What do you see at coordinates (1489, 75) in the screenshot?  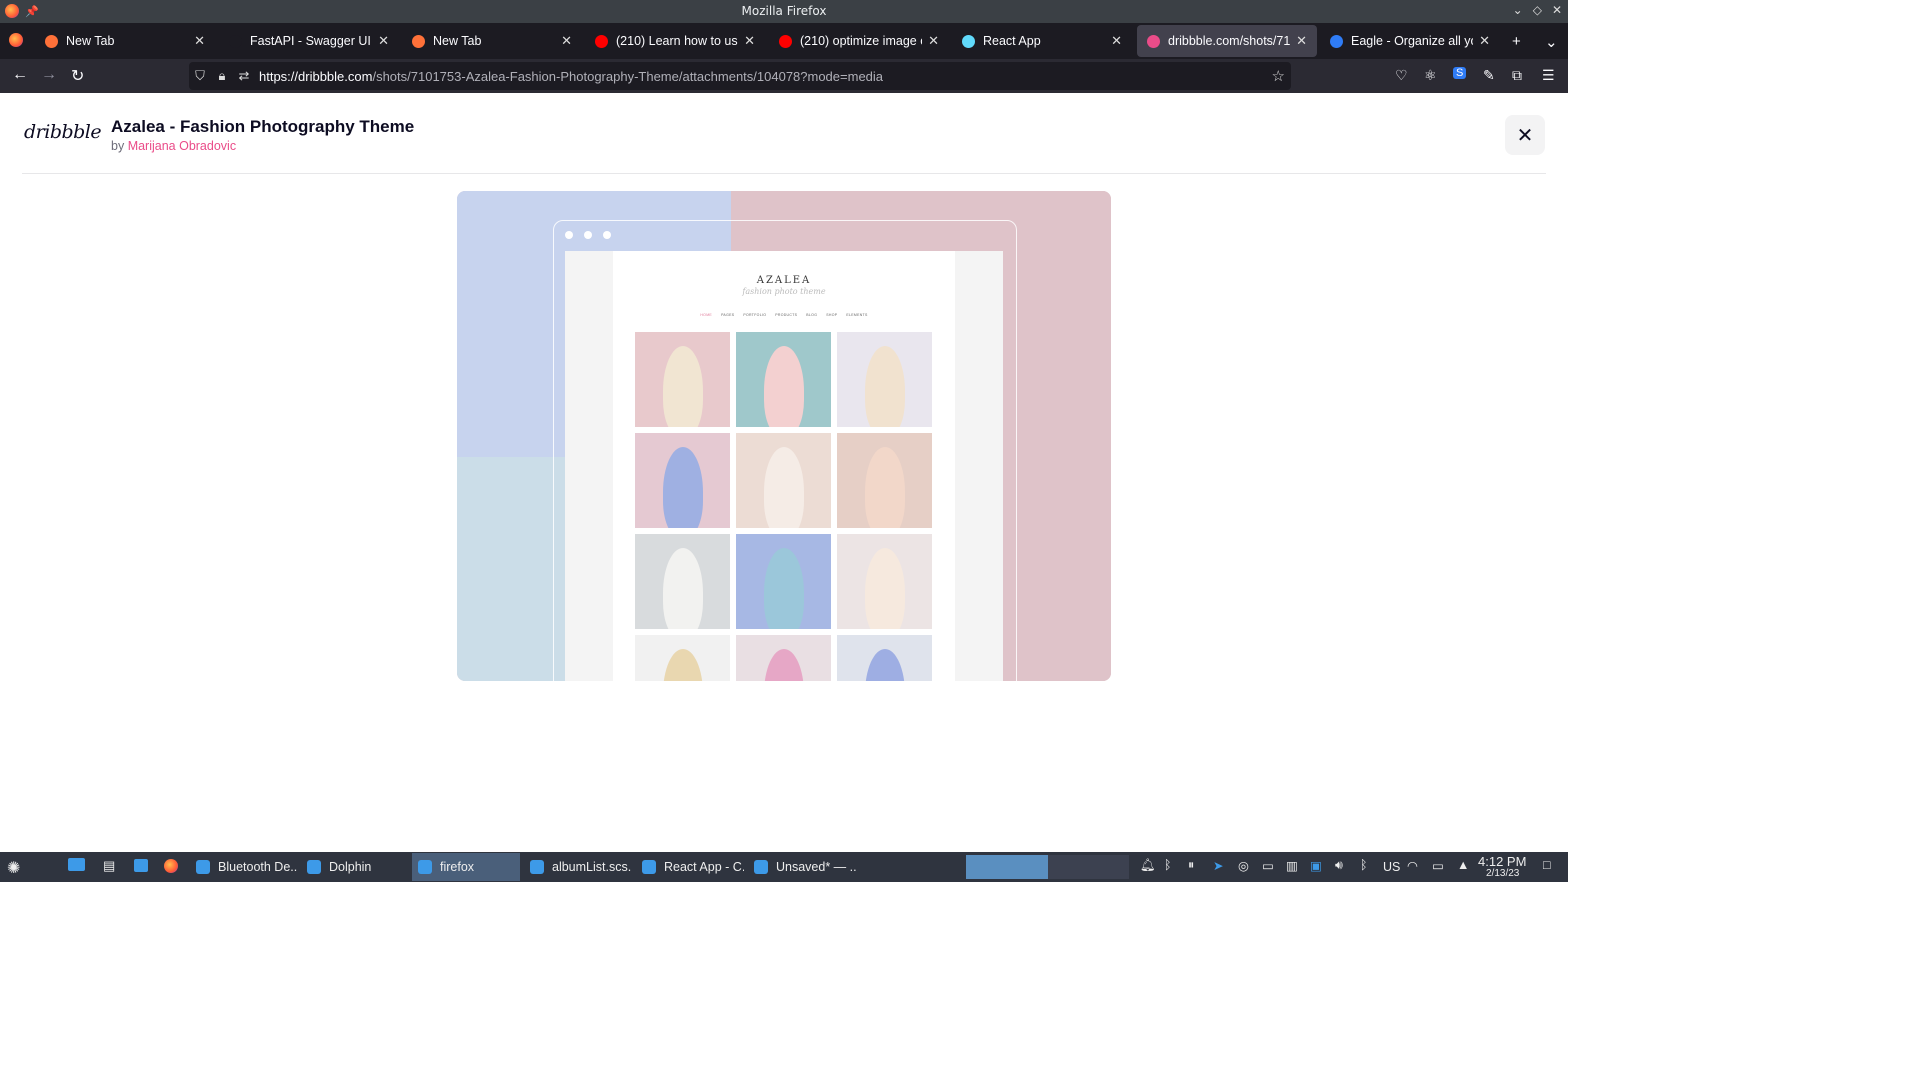 I see `extension-badge-icon: ✎` at bounding box center [1489, 75].